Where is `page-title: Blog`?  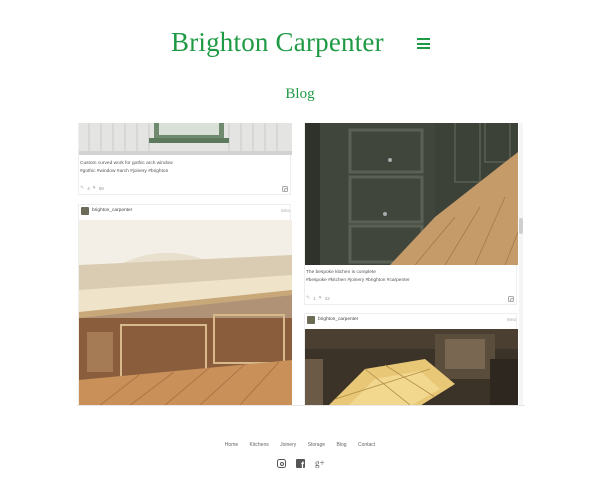
page-title: Blog is located at coordinates (300, 94).